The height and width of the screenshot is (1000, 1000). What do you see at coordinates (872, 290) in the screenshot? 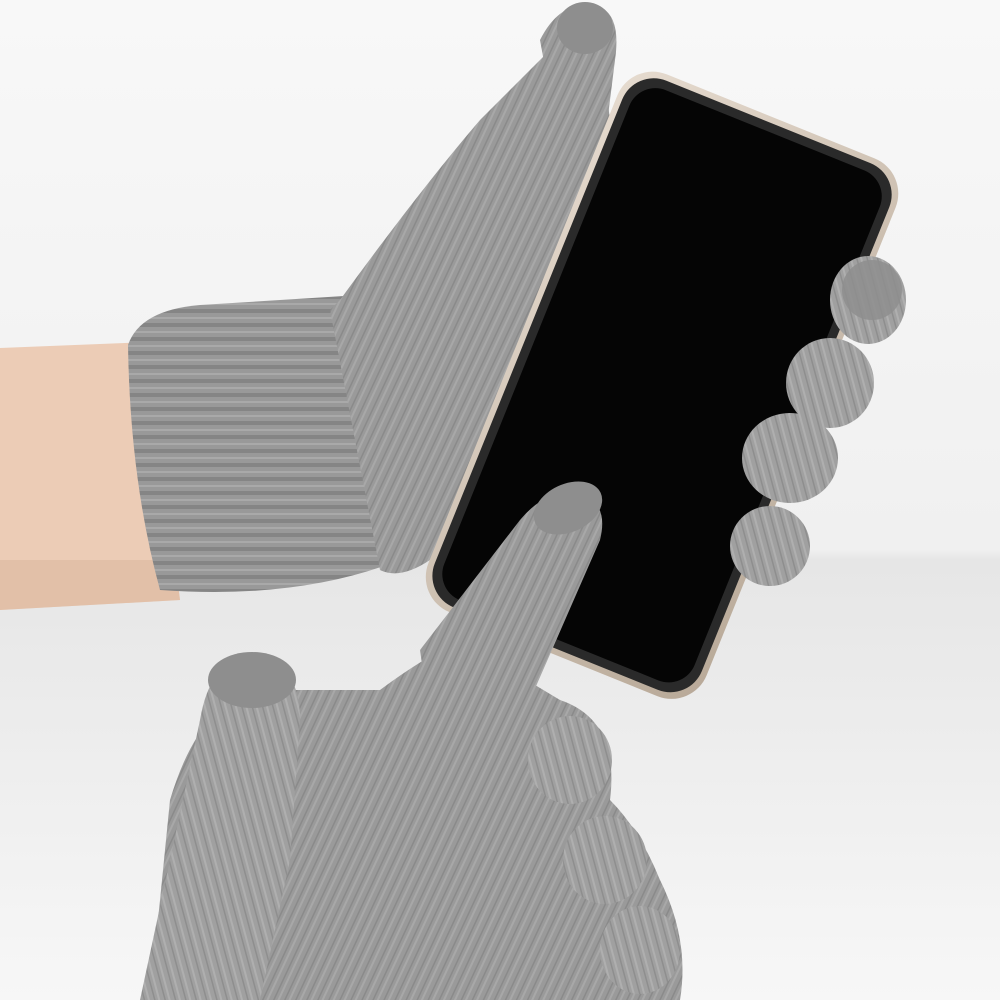
I see `finger-touch-tip` at bounding box center [872, 290].